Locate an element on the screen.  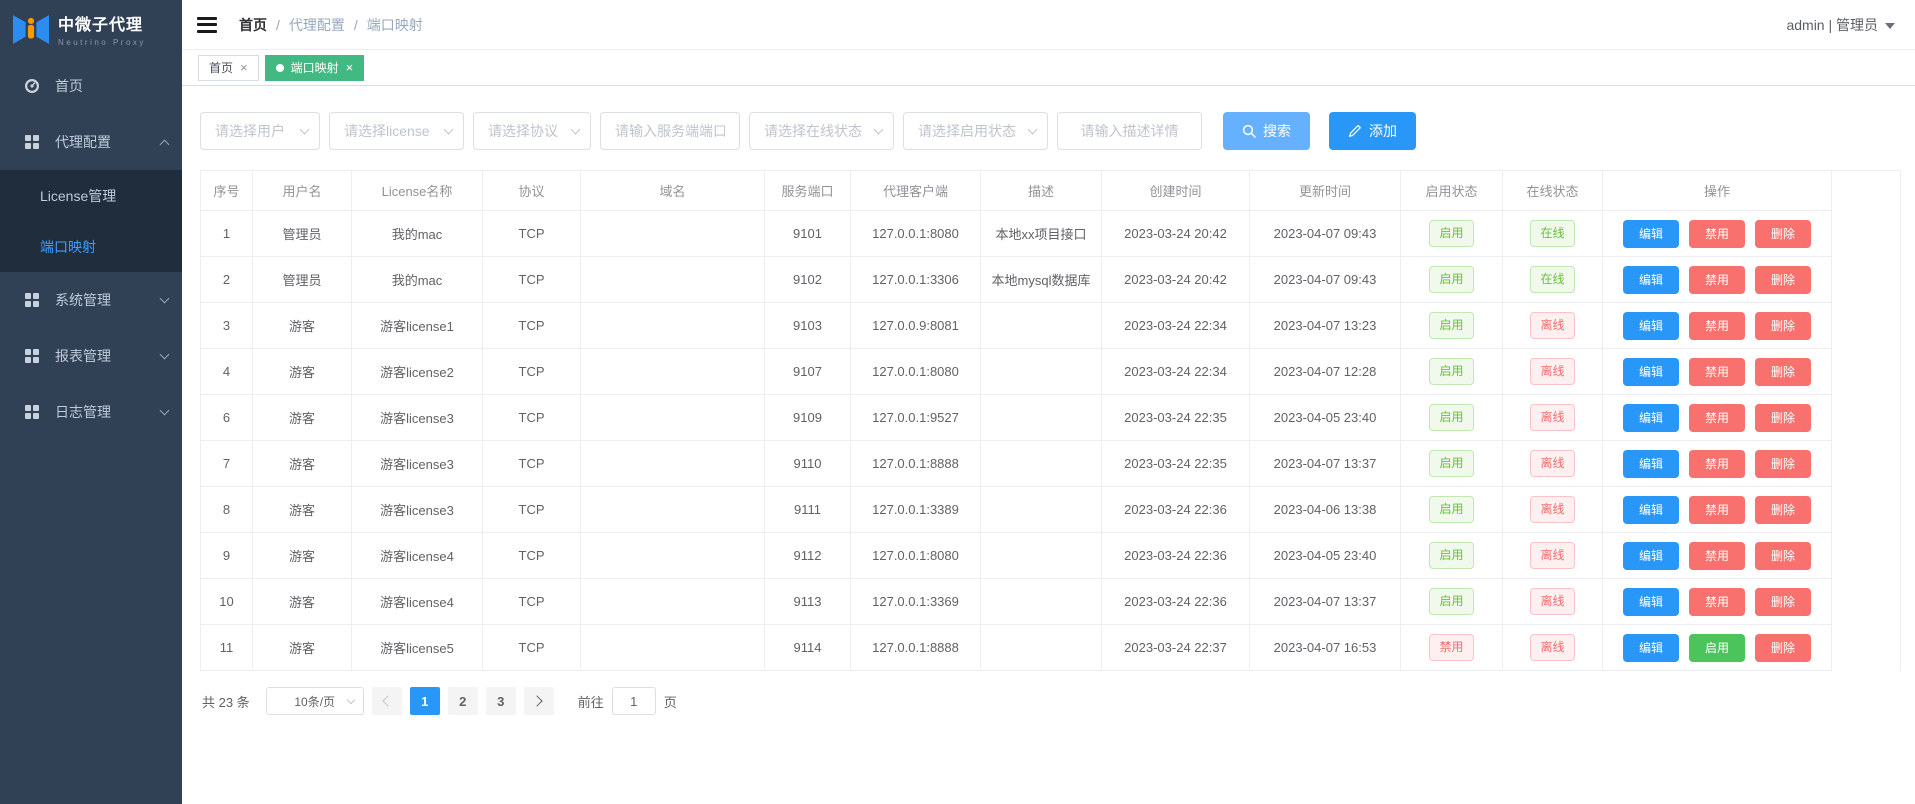
page-button-3: 3 is located at coordinates (500, 701).